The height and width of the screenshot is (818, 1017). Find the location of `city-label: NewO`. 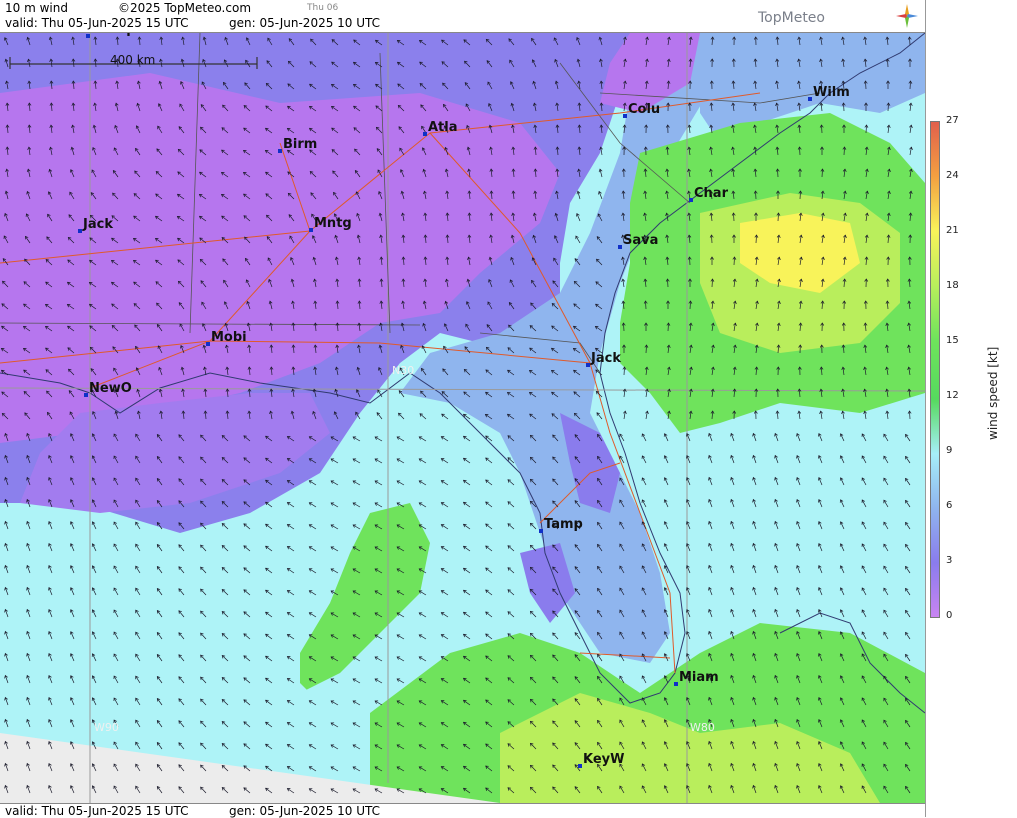

city-label: NewO is located at coordinates (110, 388).